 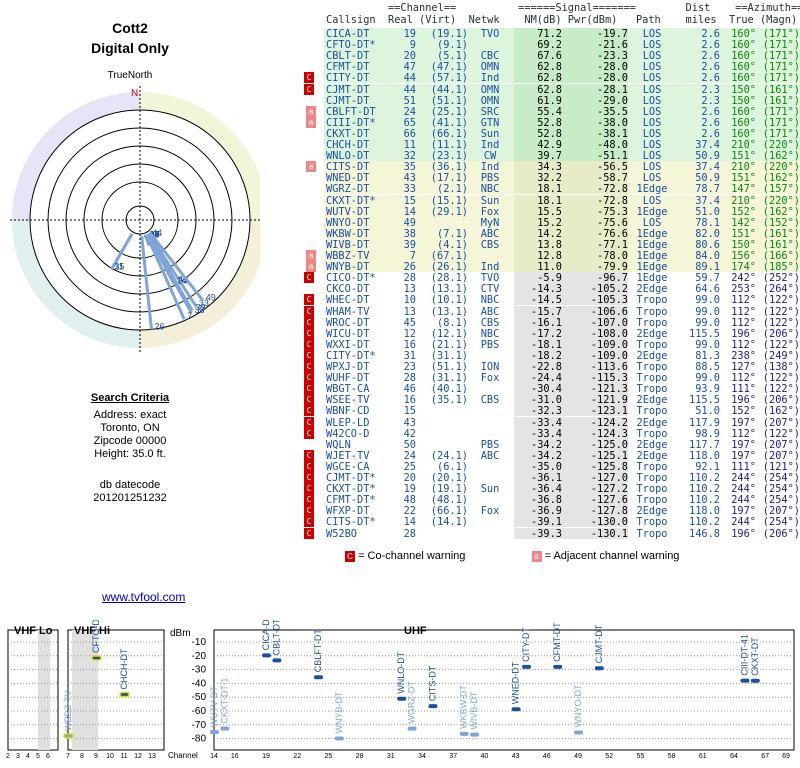 I want to click on cell-path: Tropo, so click(x=652, y=533).